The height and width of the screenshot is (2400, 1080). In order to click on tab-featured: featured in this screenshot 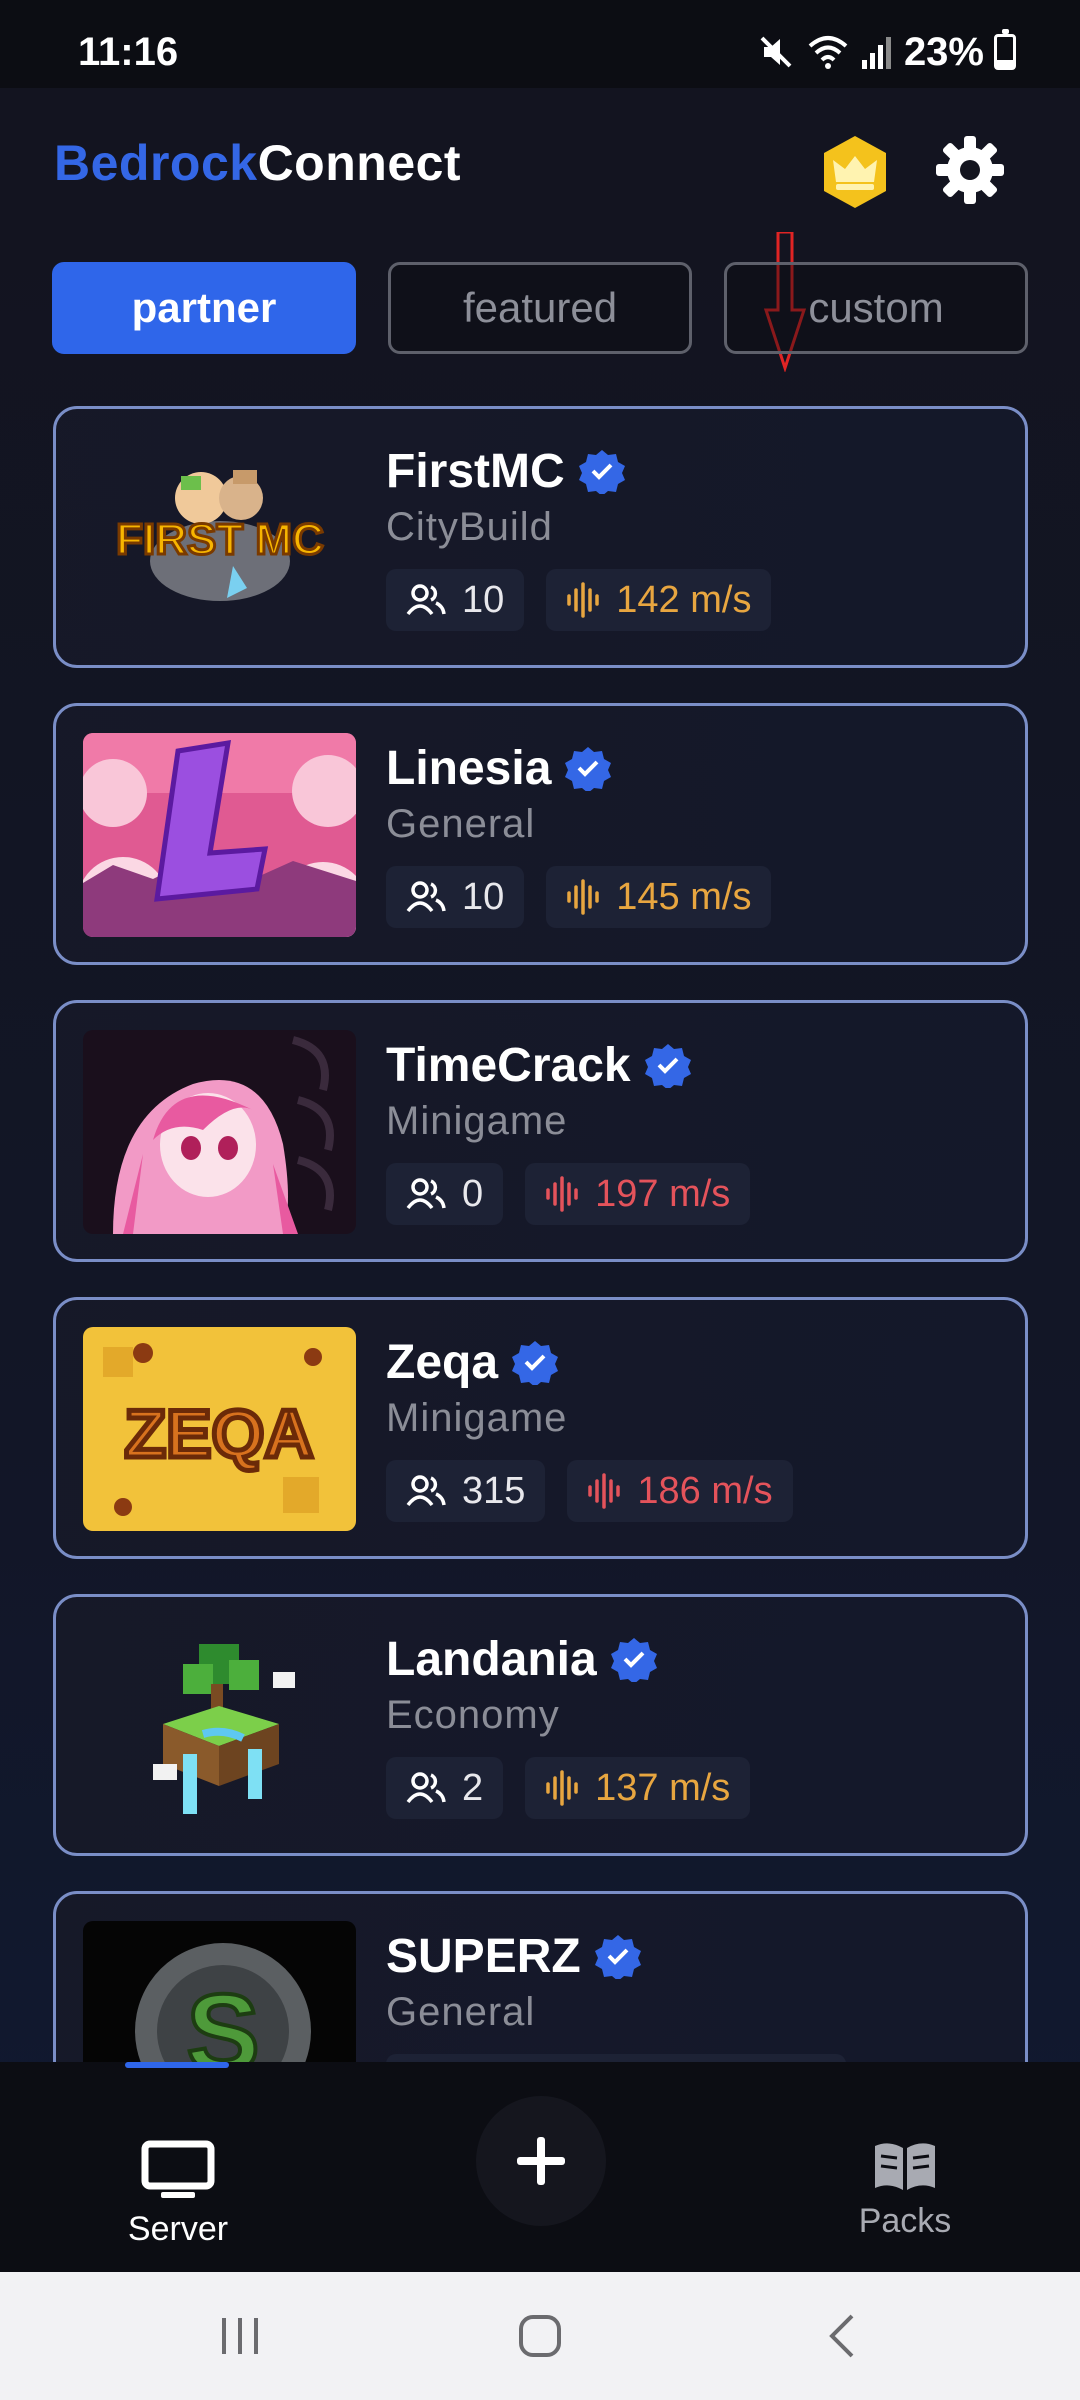, I will do `click(540, 308)`.